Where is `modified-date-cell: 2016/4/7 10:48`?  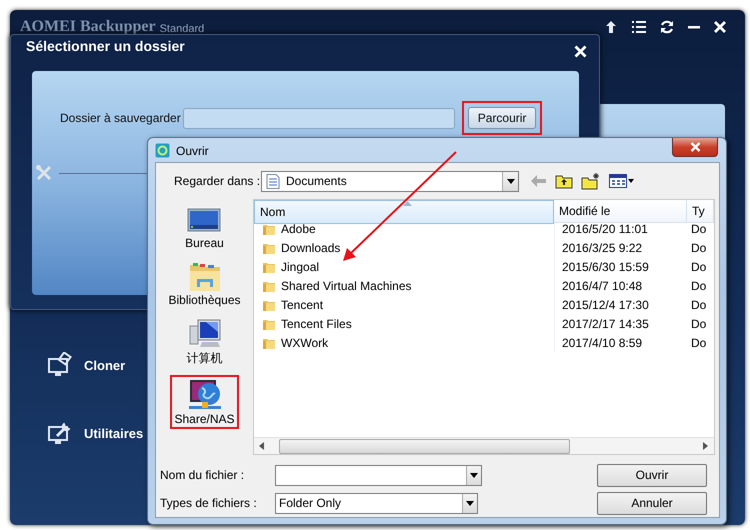
modified-date-cell: 2016/4/7 10:48 is located at coordinates (620, 285).